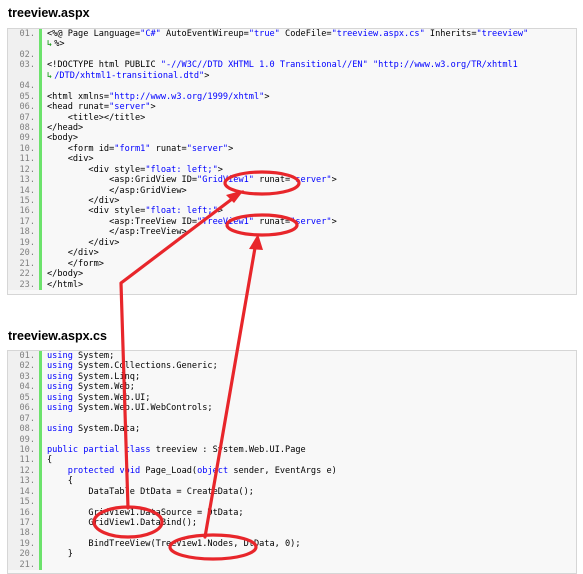 This screenshot has width=583, height=574. Describe the element at coordinates (117, 190) in the screenshot. I see `code-token: </asp:GridView>` at that location.